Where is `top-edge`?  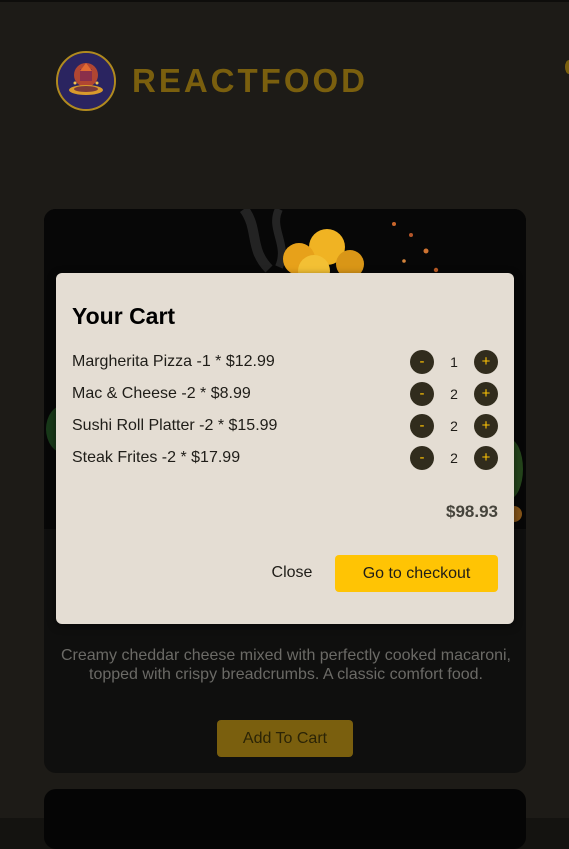 top-edge is located at coordinates (284, 1).